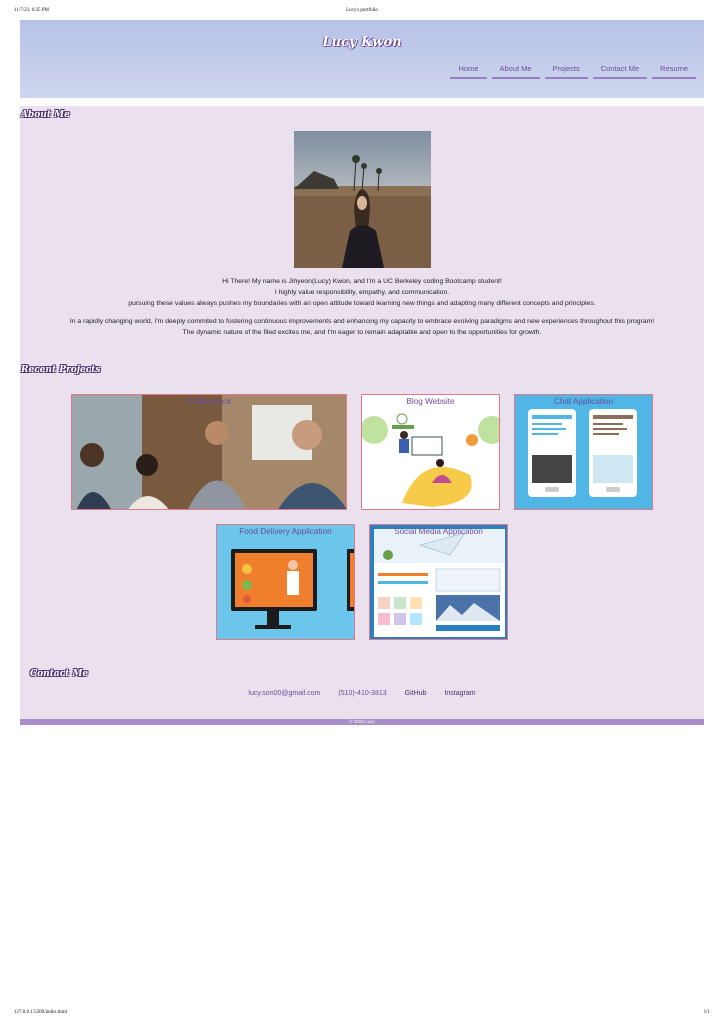 This screenshot has height=1024, width=724. I want to click on project-title-chat: Chat Application, so click(583, 401).